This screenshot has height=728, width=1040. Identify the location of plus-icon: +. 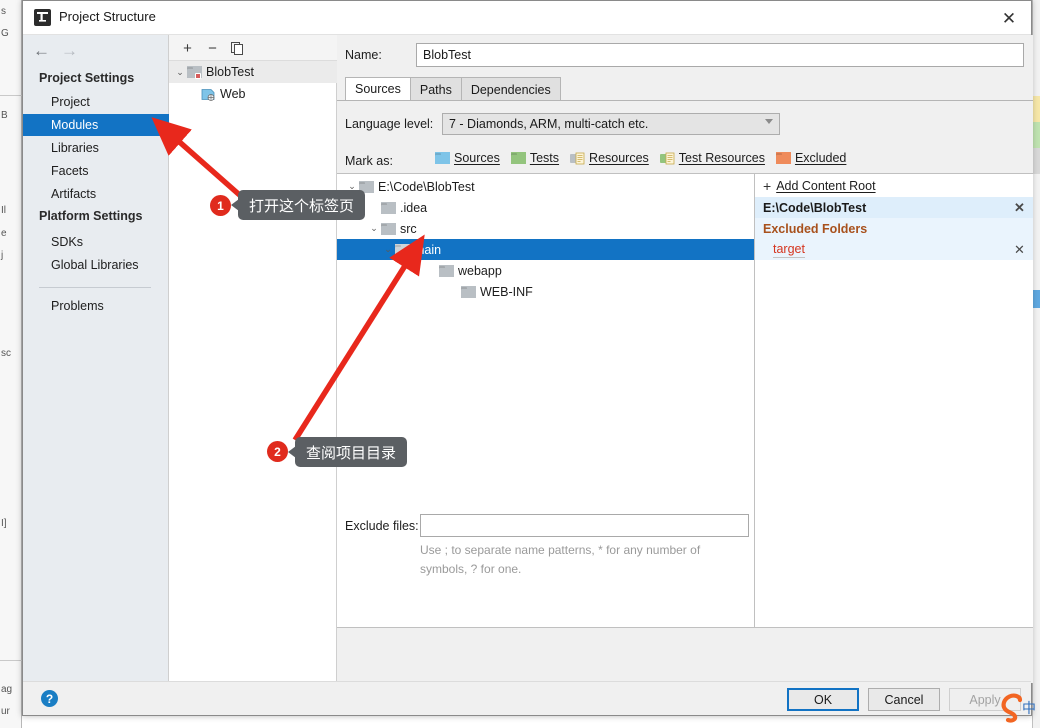
(767, 185).